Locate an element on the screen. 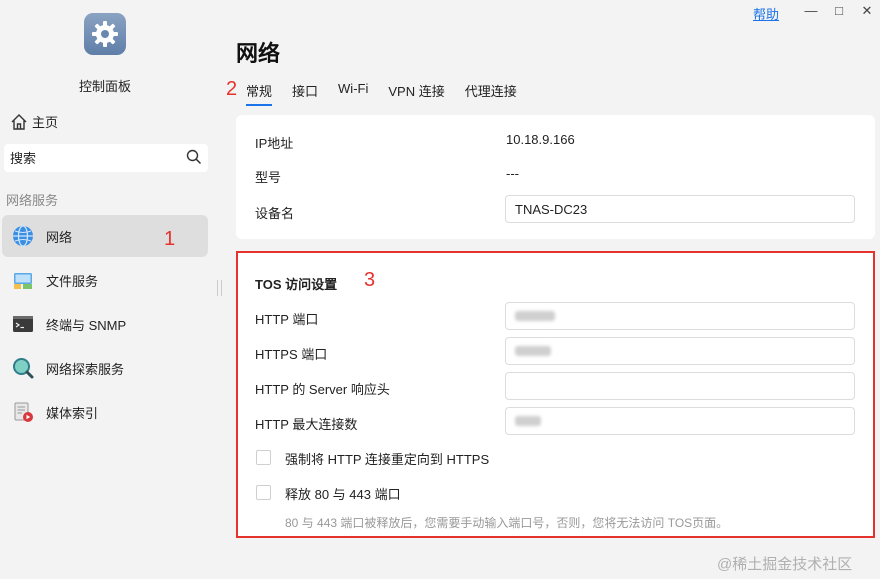 The image size is (880, 579). app-title: 控制面板 is located at coordinates (104, 86).